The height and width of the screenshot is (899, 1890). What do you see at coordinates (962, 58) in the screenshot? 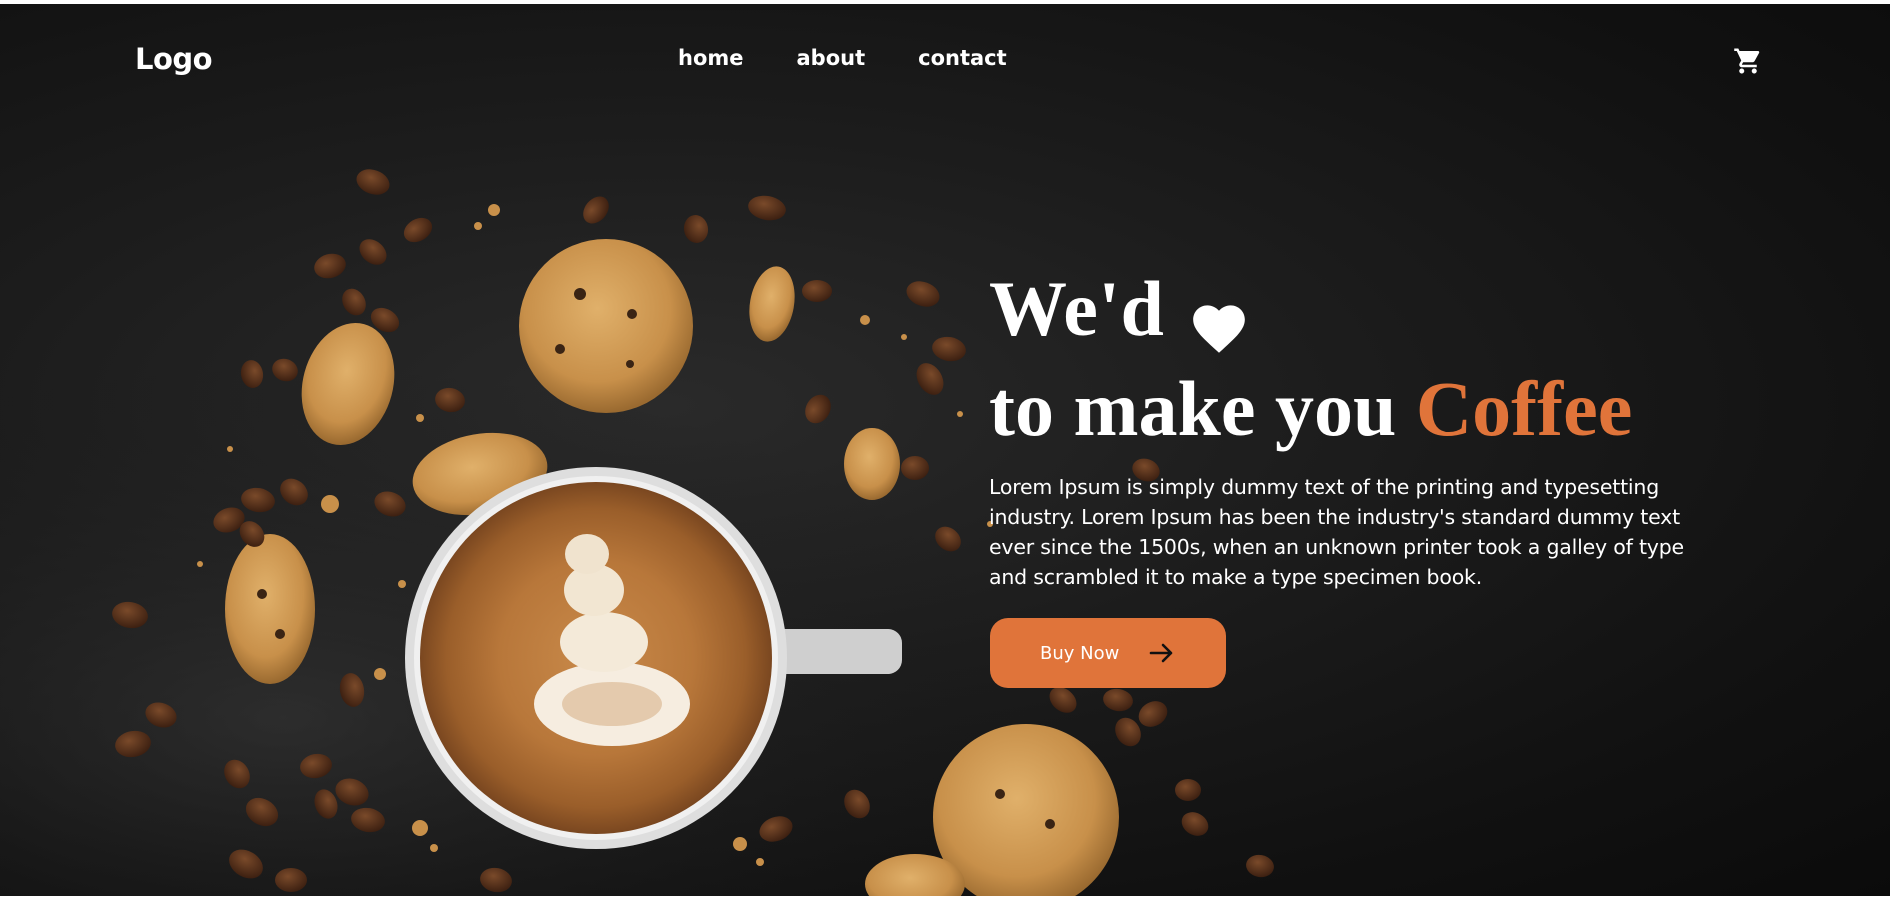
I see `nav-link-contact: contact` at bounding box center [962, 58].